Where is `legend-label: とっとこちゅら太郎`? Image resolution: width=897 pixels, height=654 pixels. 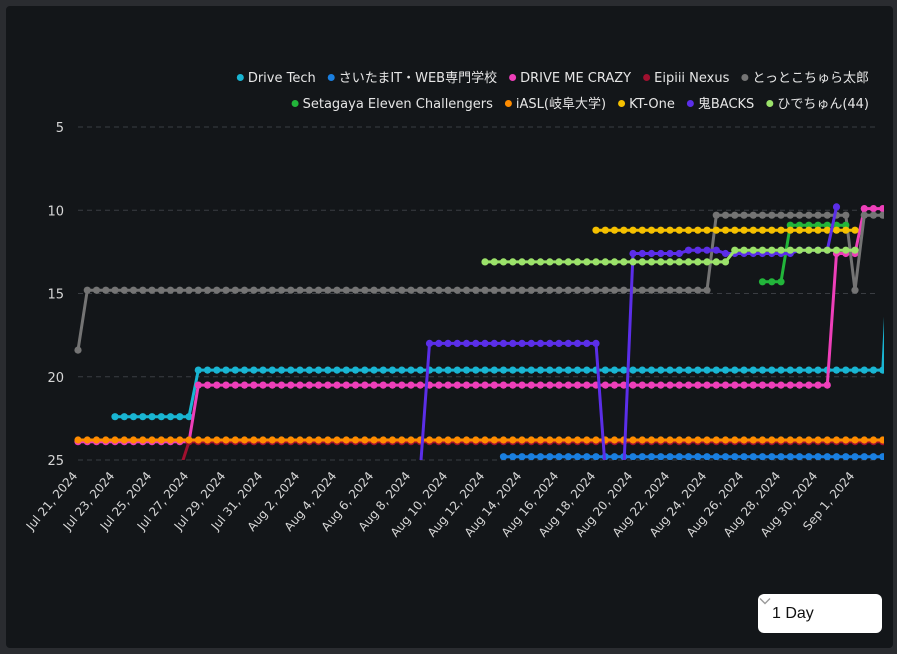
legend-label: とっとこちゅら太郎 is located at coordinates (810, 78).